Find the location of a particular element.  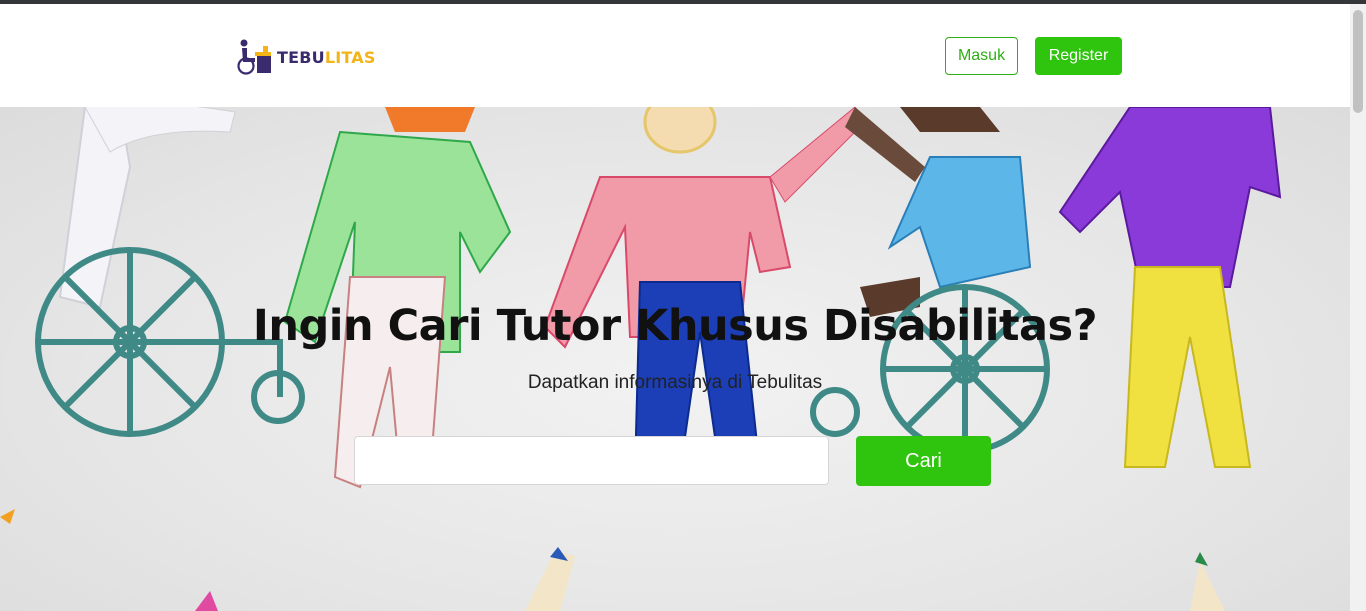

scrollbar-thumb is located at coordinates (1358, 61).